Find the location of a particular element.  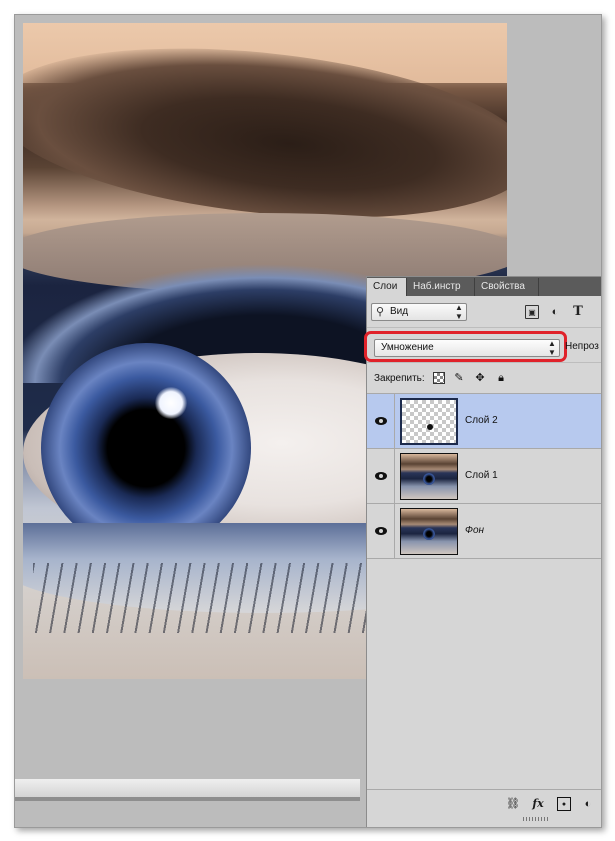

thumbnail-dot is located at coordinates (430, 427).